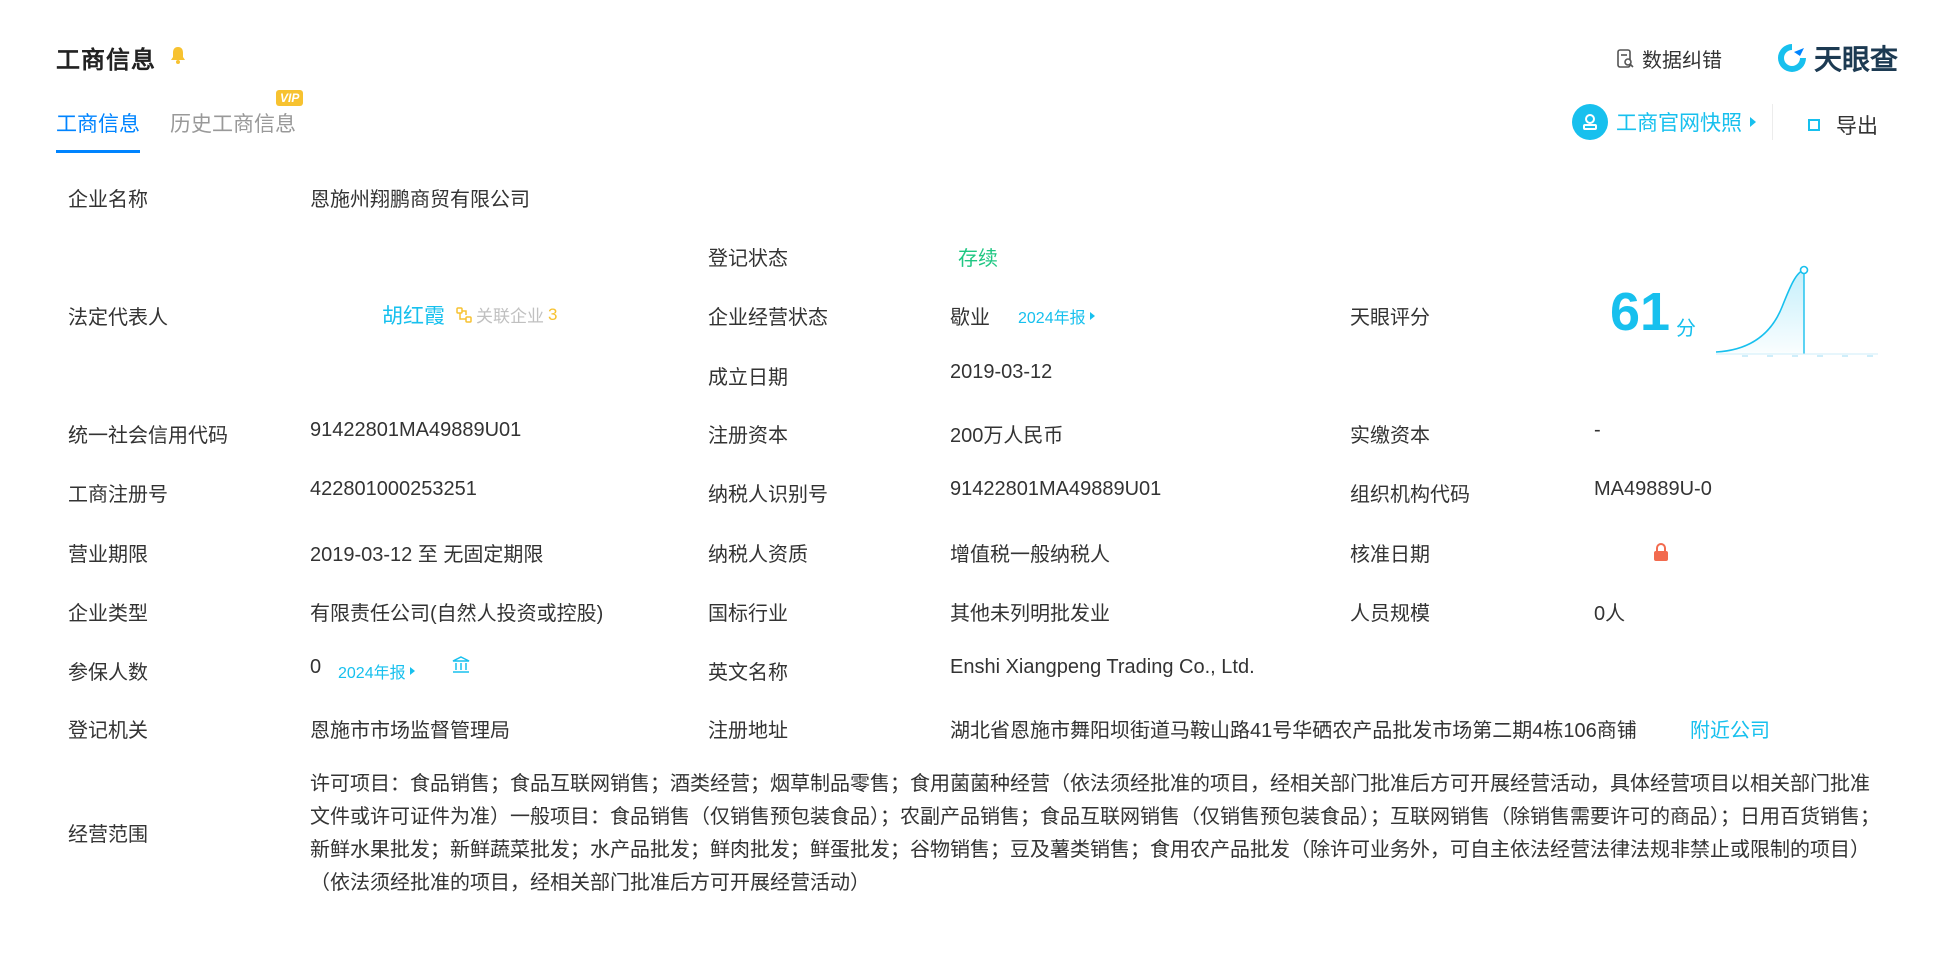 The height and width of the screenshot is (956, 1938). Describe the element at coordinates (427, 555) in the screenshot. I see `value-term: 2019-03-12 至 无固定期限` at that location.